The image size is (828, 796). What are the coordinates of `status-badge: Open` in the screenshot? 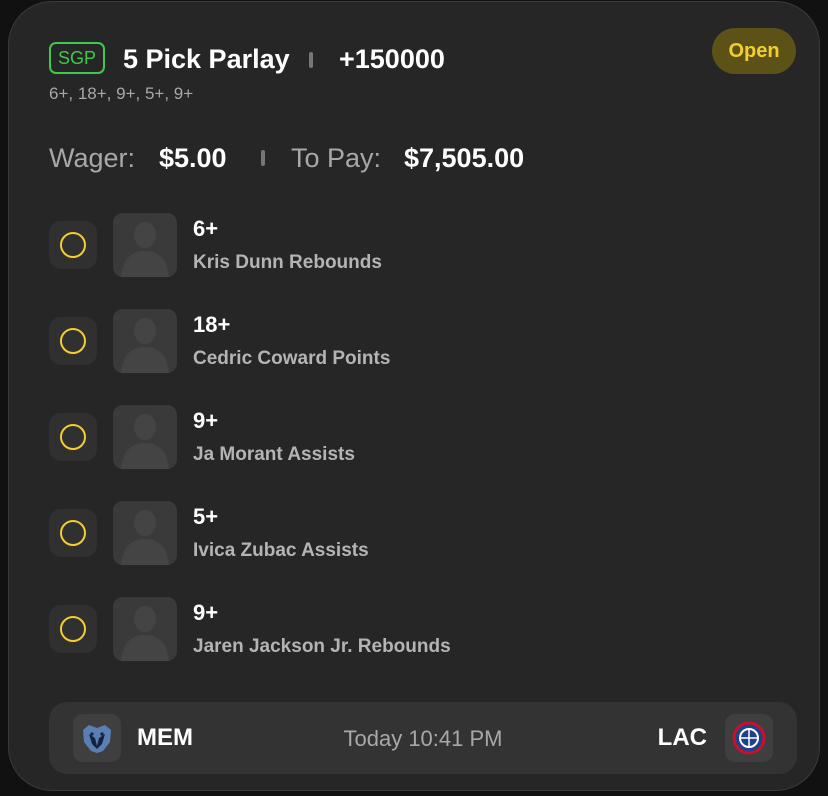 It's located at (754, 51).